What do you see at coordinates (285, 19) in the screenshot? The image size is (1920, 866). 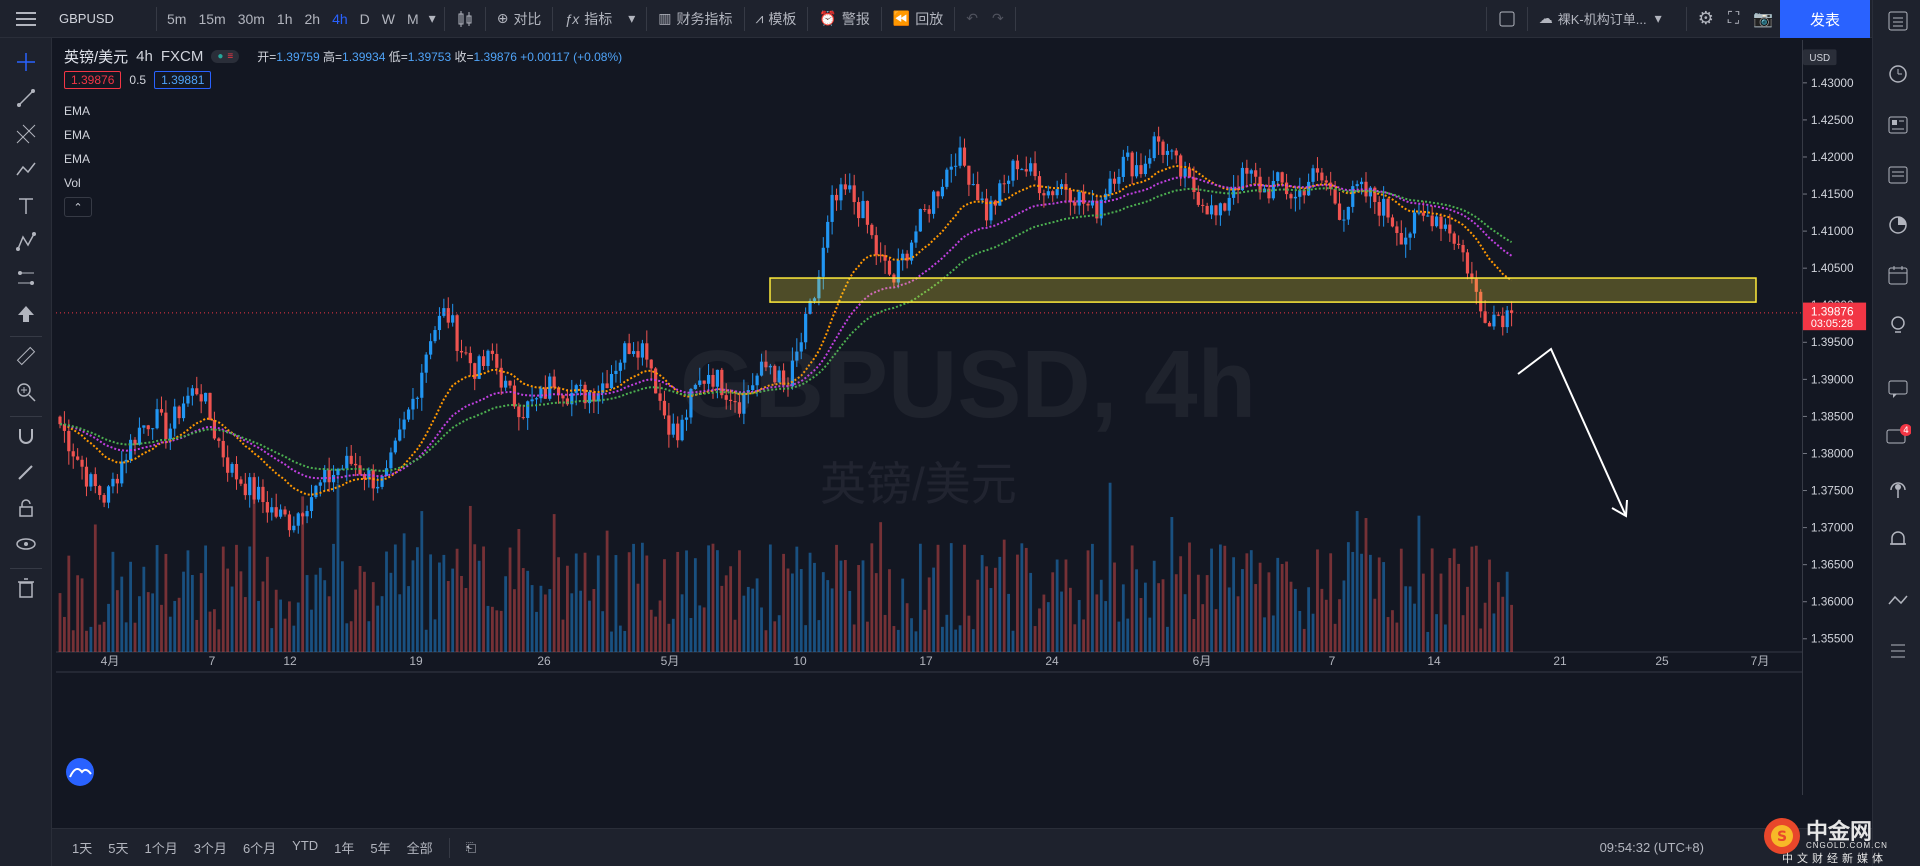 I see `interval-1h: 1h` at bounding box center [285, 19].